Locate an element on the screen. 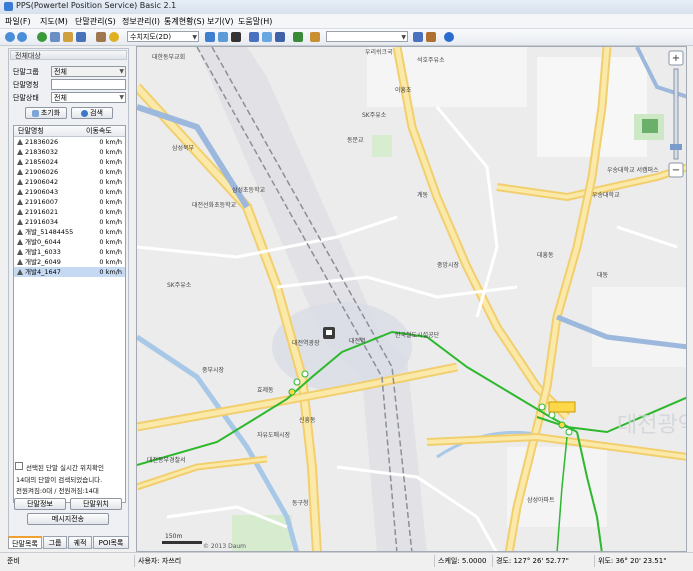 This screenshot has height=571, width=693. label-incheon: 대전동부경찰서 is located at coordinates (166, 460).